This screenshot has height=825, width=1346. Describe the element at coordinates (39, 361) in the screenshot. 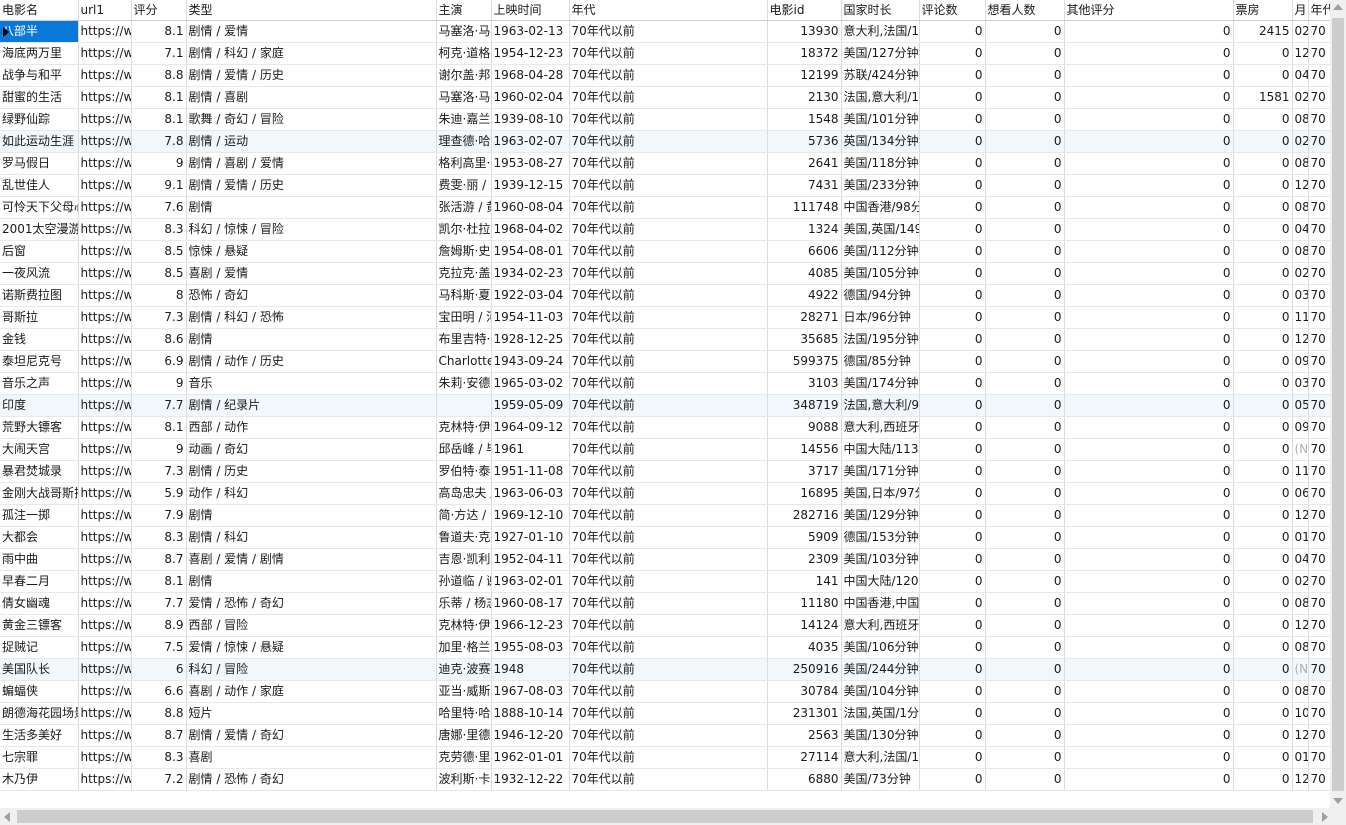

I see `cell-title: 泰坦尼克号` at that location.